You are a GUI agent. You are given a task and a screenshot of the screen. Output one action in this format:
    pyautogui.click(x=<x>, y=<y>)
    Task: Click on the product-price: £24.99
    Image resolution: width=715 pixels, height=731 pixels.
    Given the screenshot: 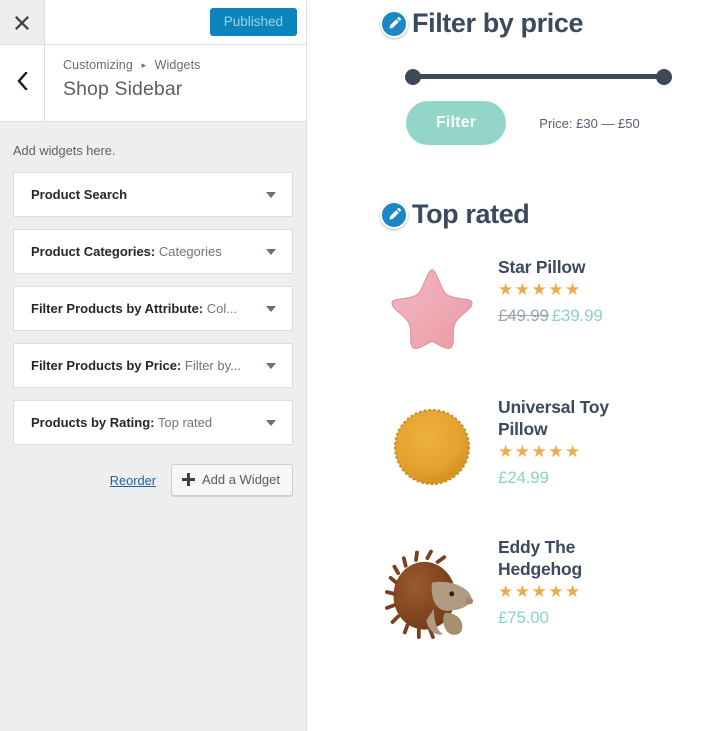 What is the action you would take?
    pyautogui.click(x=594, y=478)
    